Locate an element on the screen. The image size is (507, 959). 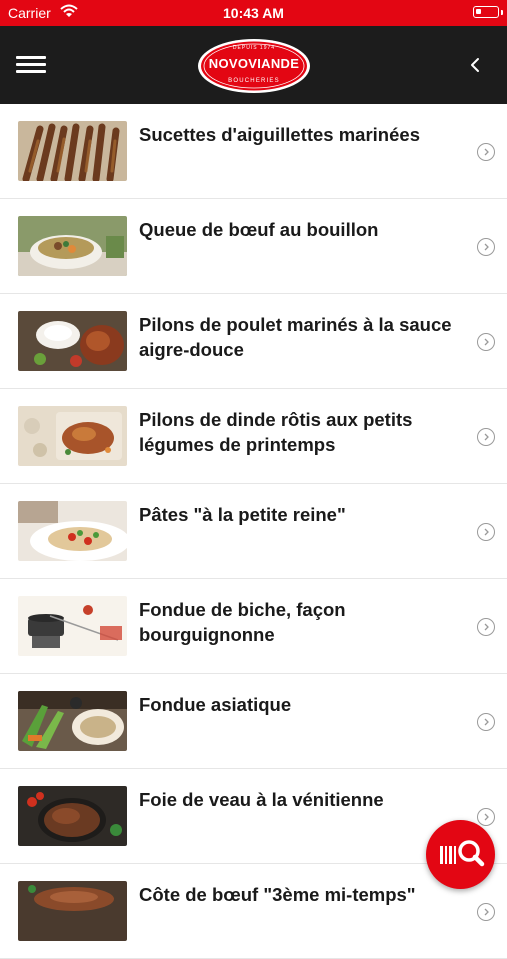
list-item: Fondue de biche, façon bourguignonne is located at coordinates (253, 626).